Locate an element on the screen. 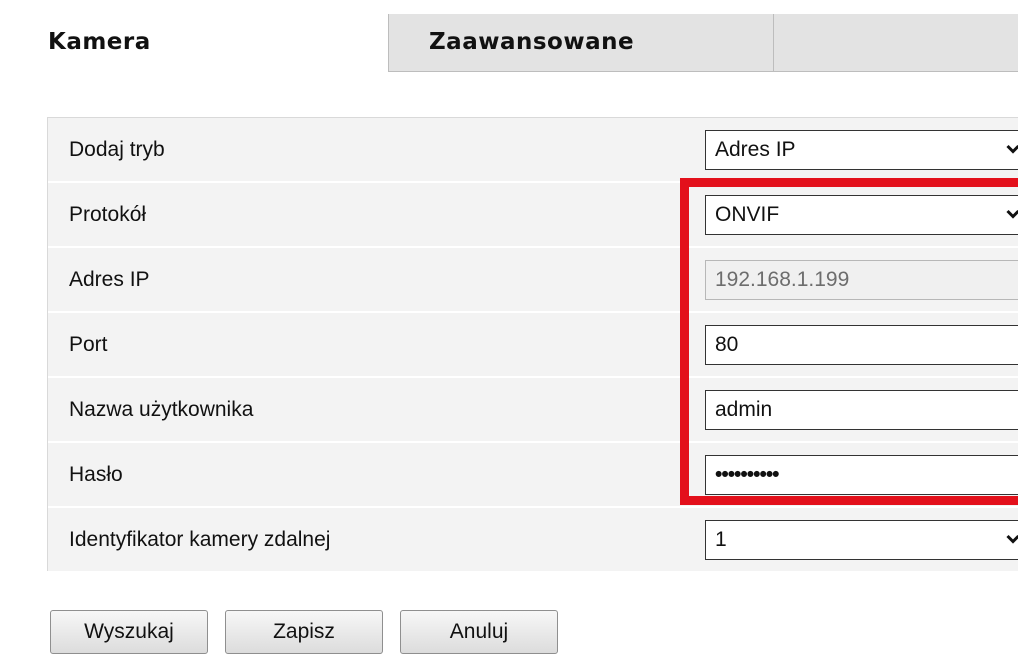 This screenshot has height=654, width=1018. protocol-value: ONVIF is located at coordinates (747, 214).